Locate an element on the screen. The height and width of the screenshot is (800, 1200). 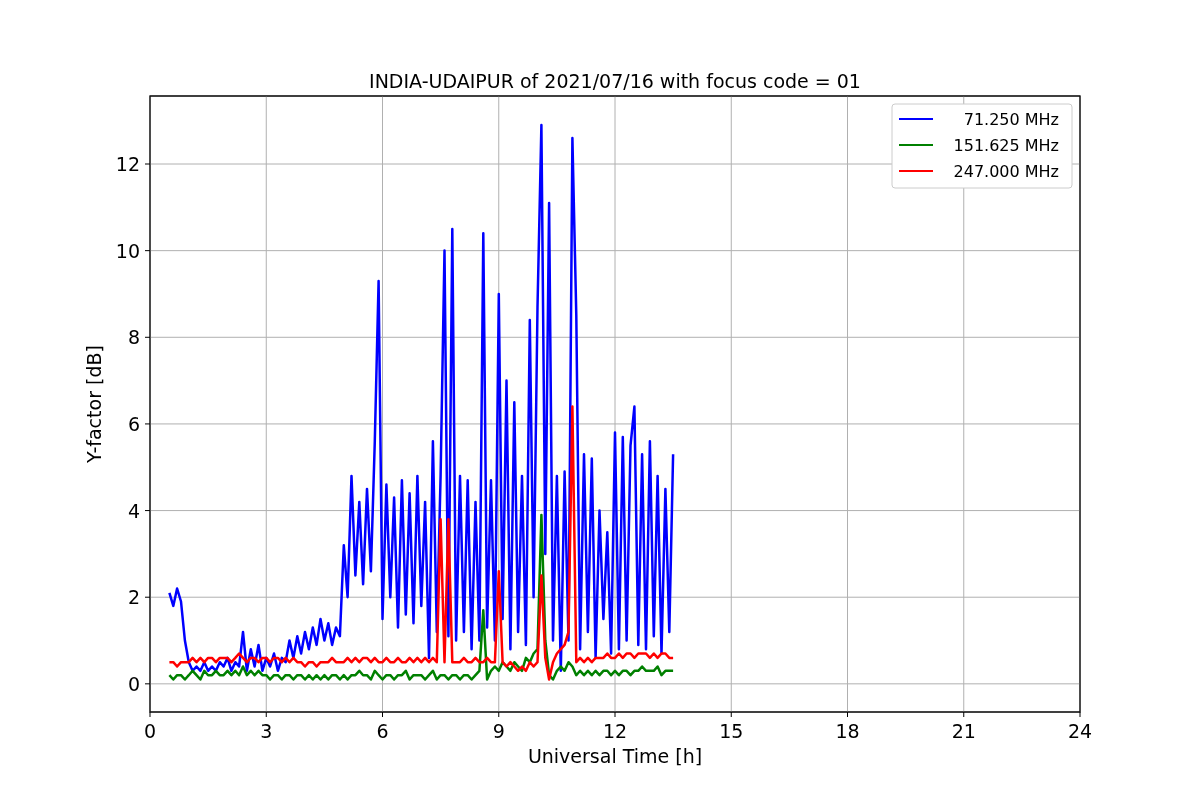
tick-label: 2 is located at coordinates (133, 597).